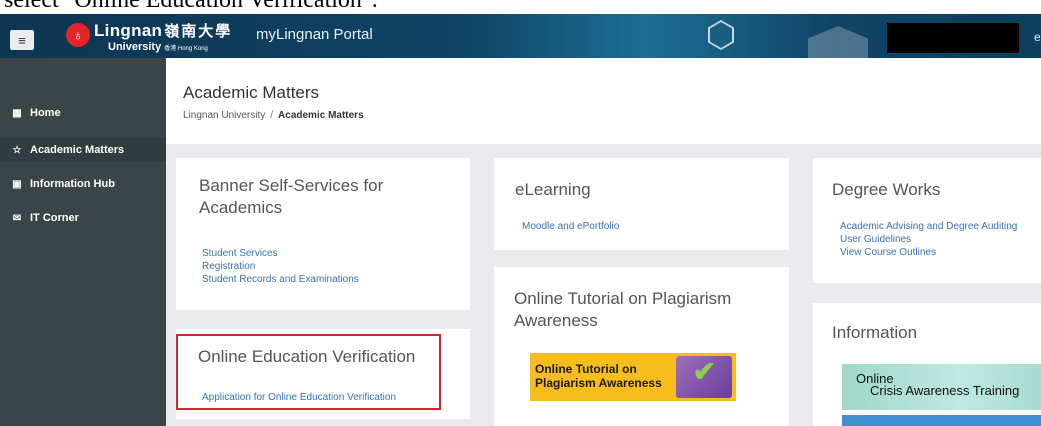 Image resolution: width=1041 pixels, height=426 pixels. I want to click on caption-text: select "Online Education Verification"., so click(191, 6).